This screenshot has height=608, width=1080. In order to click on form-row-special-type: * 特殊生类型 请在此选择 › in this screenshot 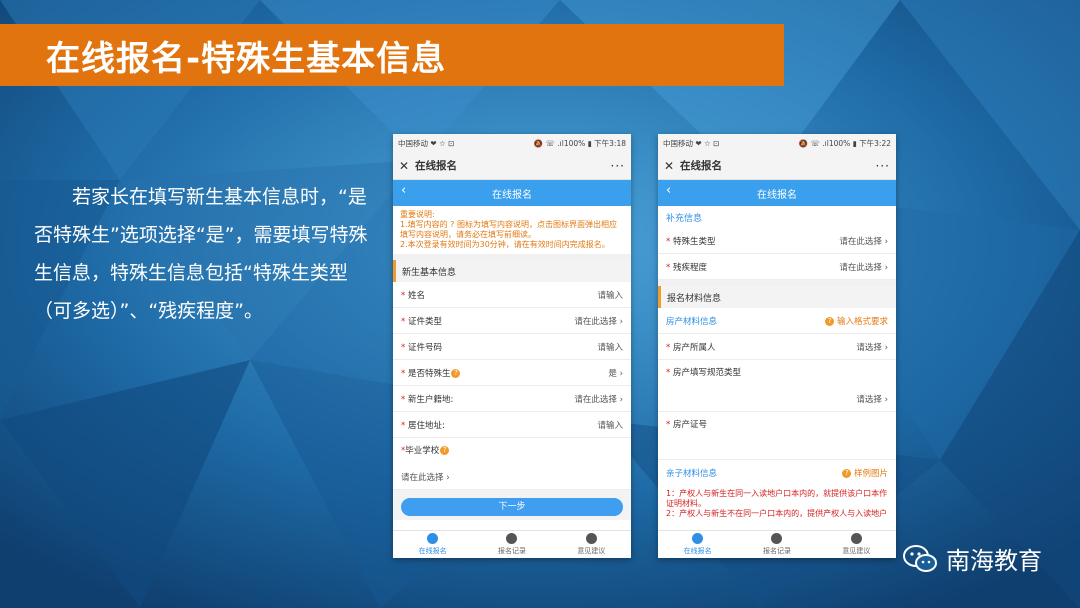, I will do `click(777, 241)`.